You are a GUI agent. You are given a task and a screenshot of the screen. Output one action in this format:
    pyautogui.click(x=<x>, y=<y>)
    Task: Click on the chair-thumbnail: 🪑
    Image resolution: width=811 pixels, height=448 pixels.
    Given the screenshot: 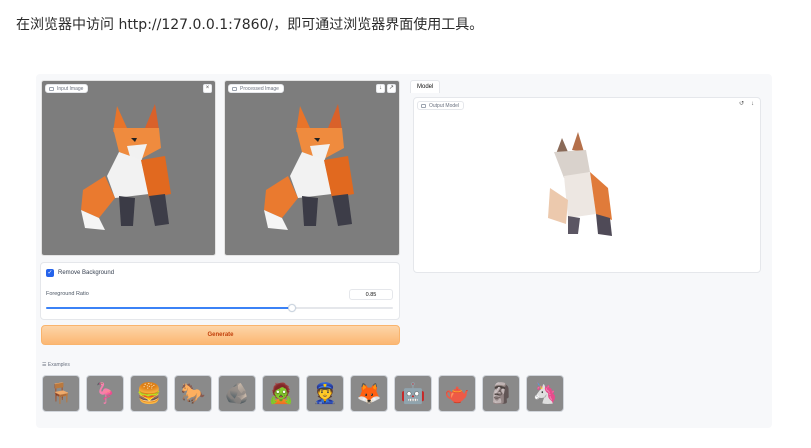 What is the action you would take?
    pyautogui.click(x=61, y=394)
    